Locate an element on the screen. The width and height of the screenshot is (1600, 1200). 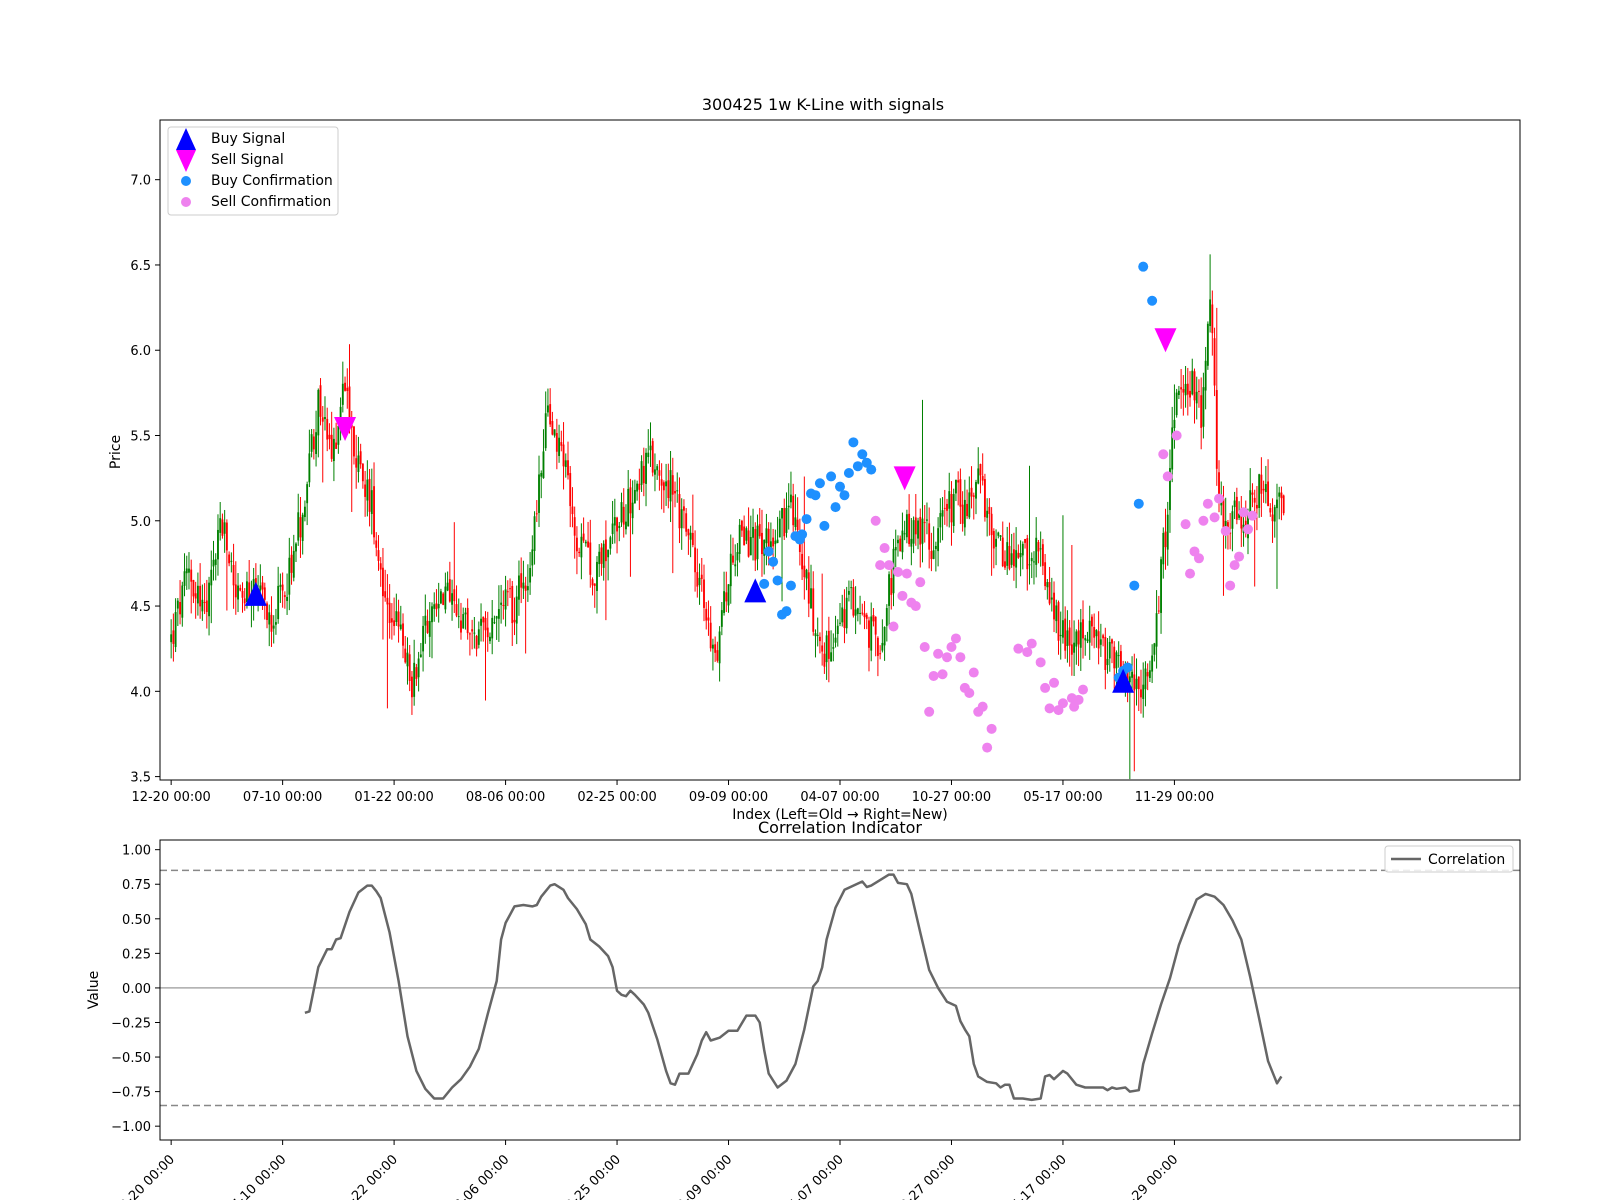
corr-ytick-label: 0.25 is located at coordinates (136, 954).